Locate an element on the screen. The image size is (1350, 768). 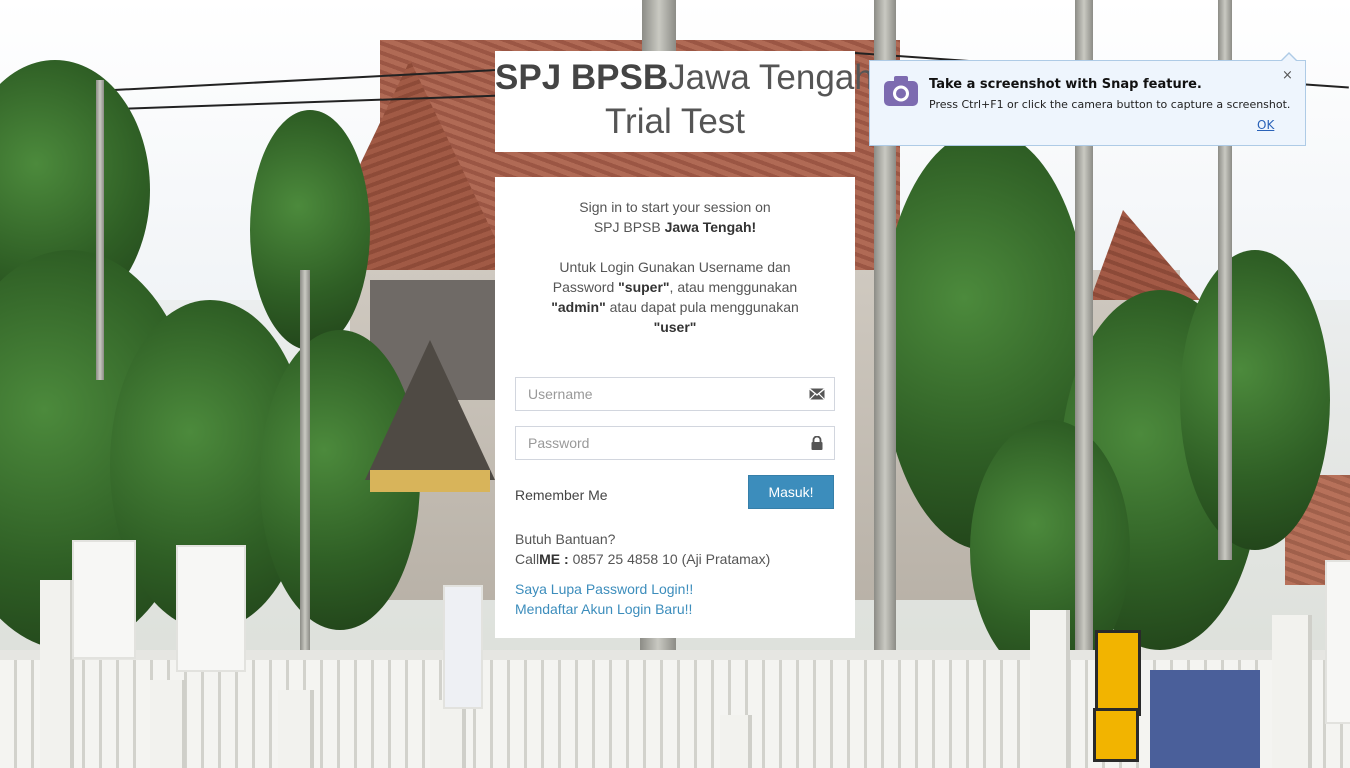
help-title: Butuh Bantuan? is located at coordinates (565, 539).